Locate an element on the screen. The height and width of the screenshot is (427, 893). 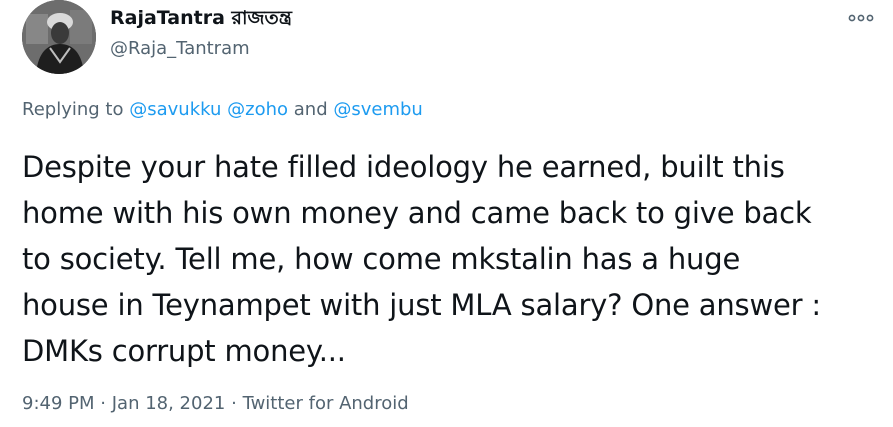
more-horizontal-icon is located at coordinates (861, 17).